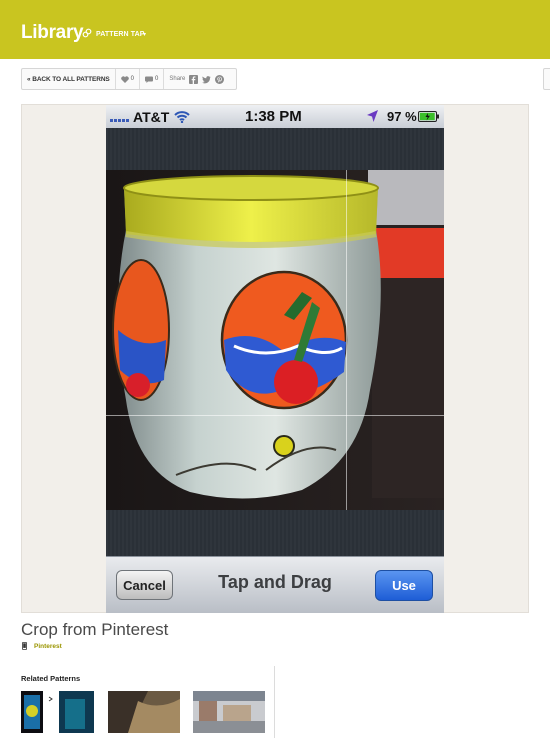  I want to click on divider, so click(274, 702).